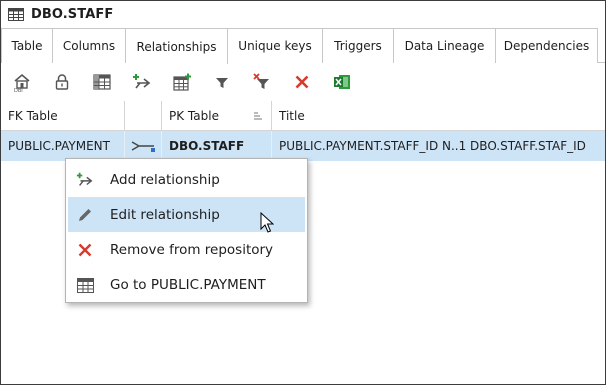  I want to click on column-header-pk-table: PK Table, so click(217, 116).